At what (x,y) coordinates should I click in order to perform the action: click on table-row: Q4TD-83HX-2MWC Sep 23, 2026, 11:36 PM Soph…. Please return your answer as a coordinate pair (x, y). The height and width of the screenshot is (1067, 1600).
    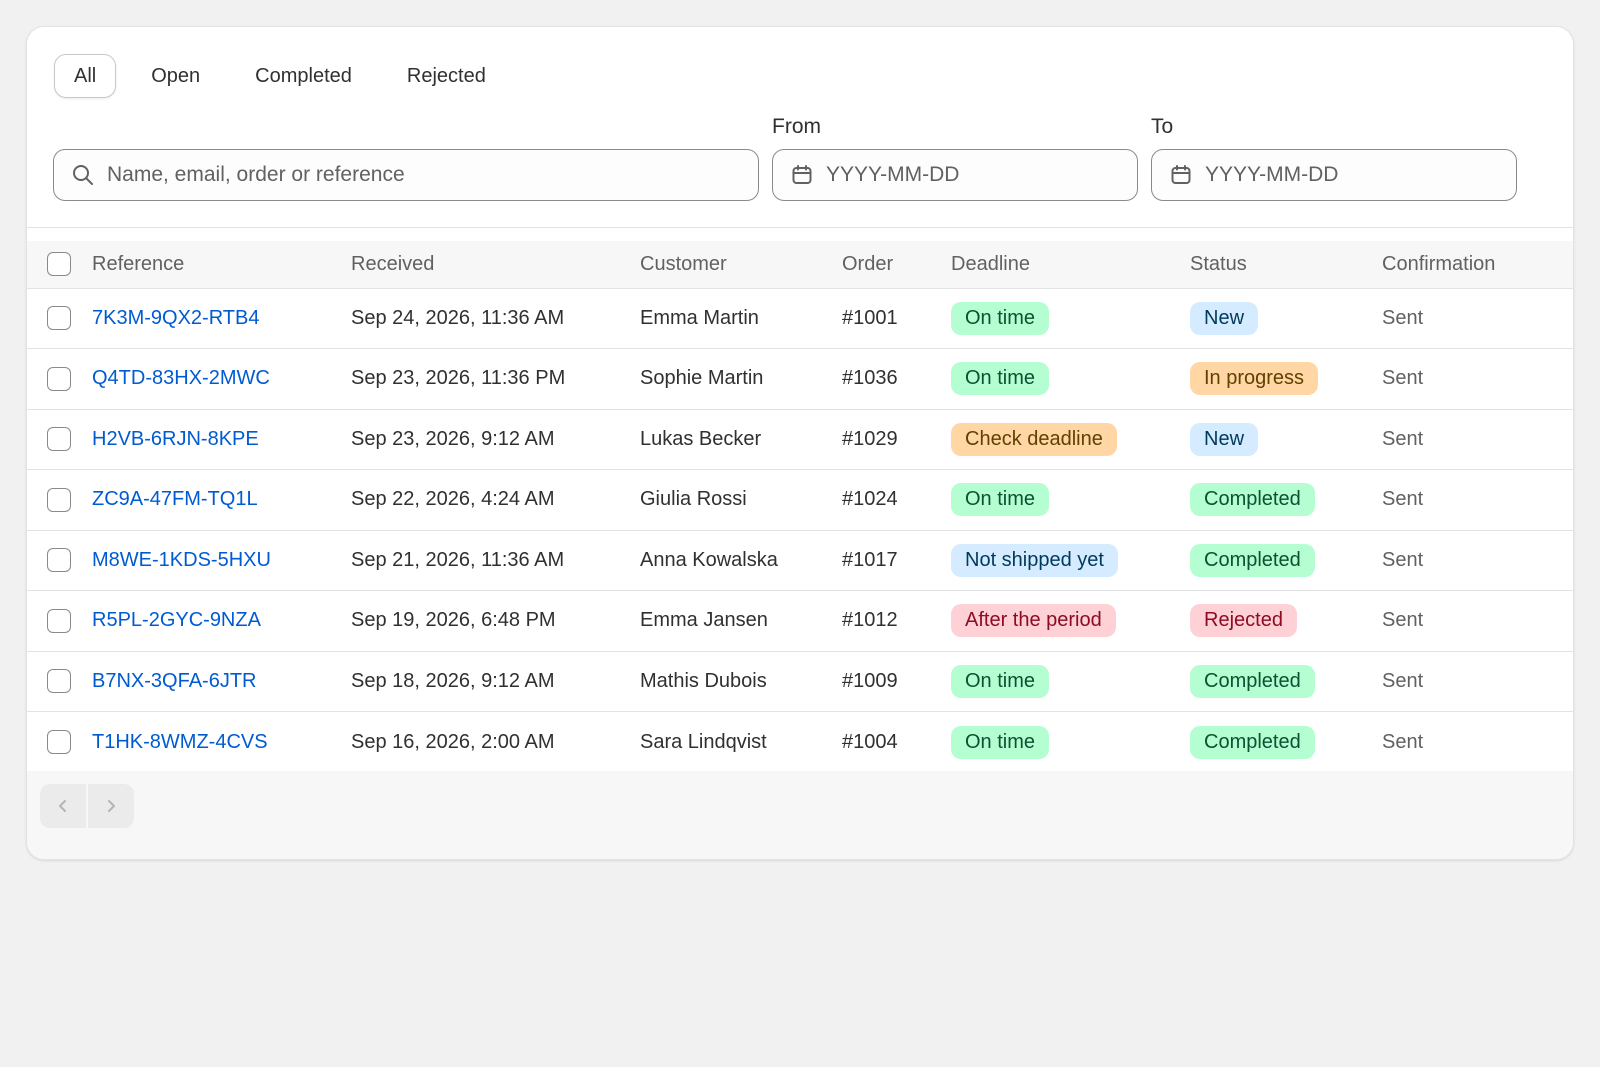
    Looking at the image, I should click on (800, 379).